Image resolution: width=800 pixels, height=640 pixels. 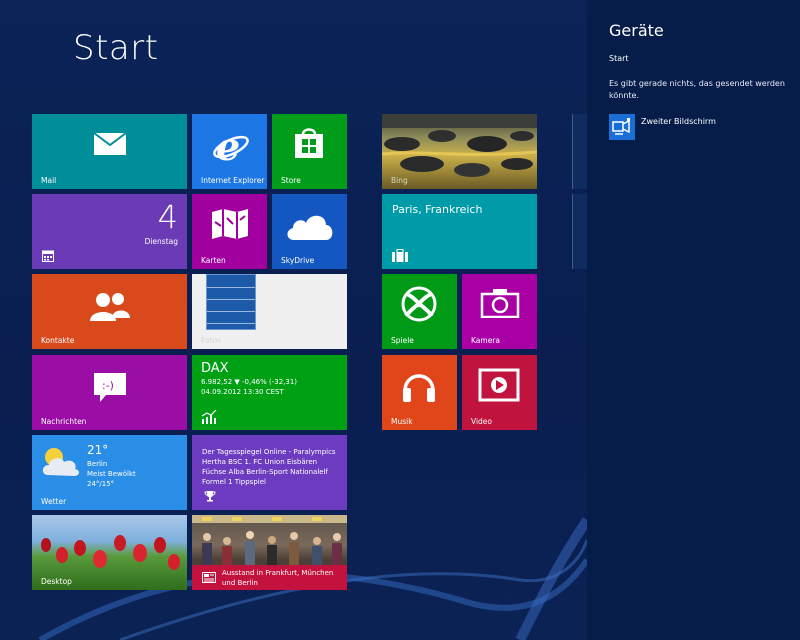 What do you see at coordinates (215, 368) in the screenshot?
I see `finance-title: DAX` at bounding box center [215, 368].